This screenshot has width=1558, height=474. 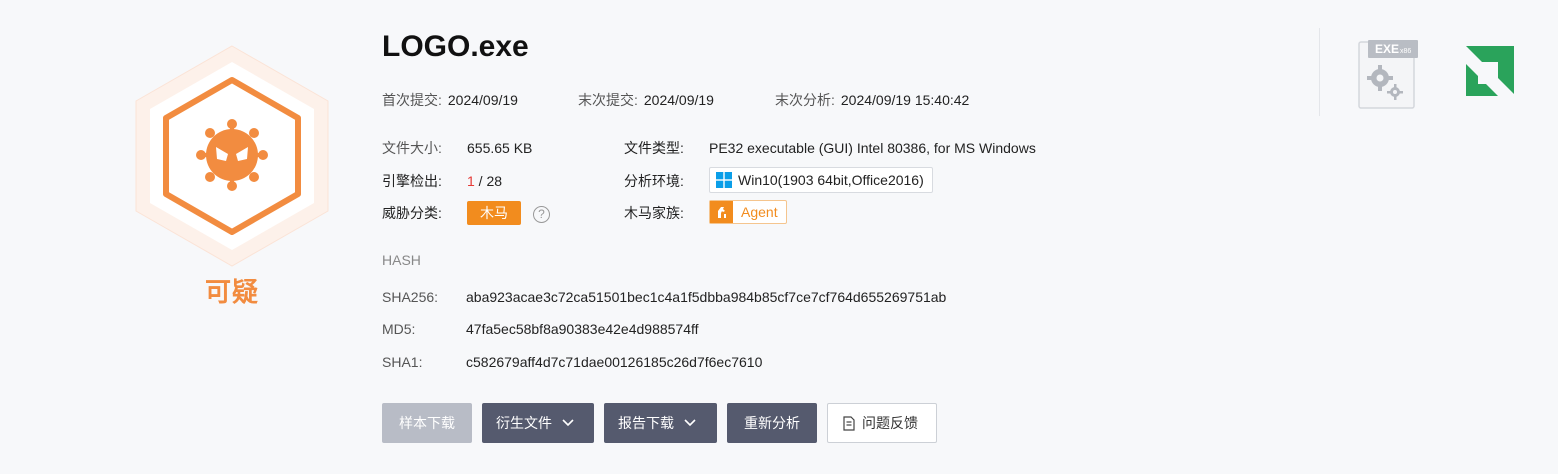 I want to click on trojan-family-label: 木马家族:, so click(x=654, y=213).